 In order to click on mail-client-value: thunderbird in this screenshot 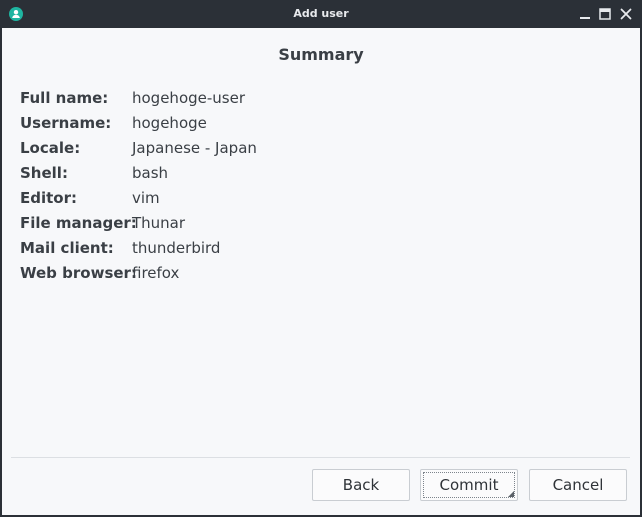, I will do `click(176, 248)`.